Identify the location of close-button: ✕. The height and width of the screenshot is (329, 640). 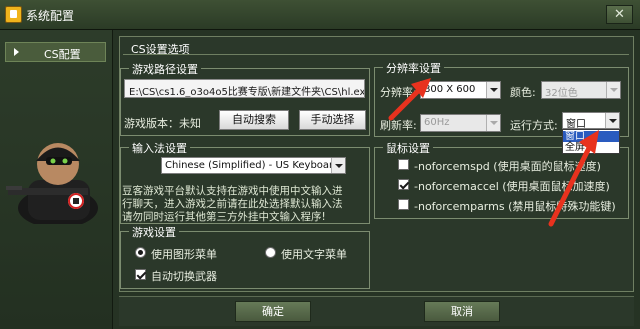
(619, 14).